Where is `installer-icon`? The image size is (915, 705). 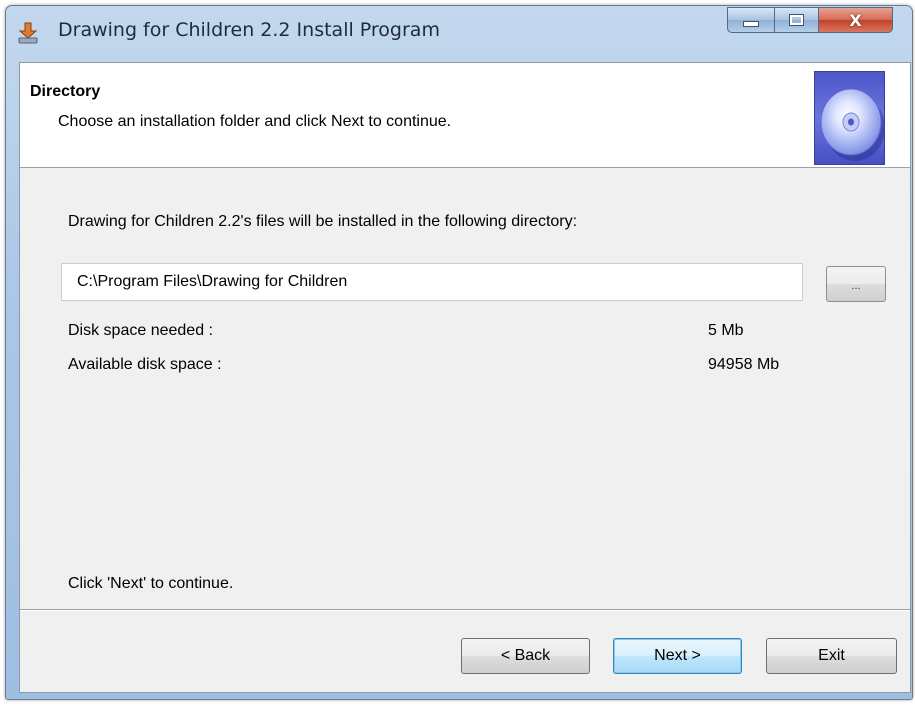 installer-icon is located at coordinates (28, 33).